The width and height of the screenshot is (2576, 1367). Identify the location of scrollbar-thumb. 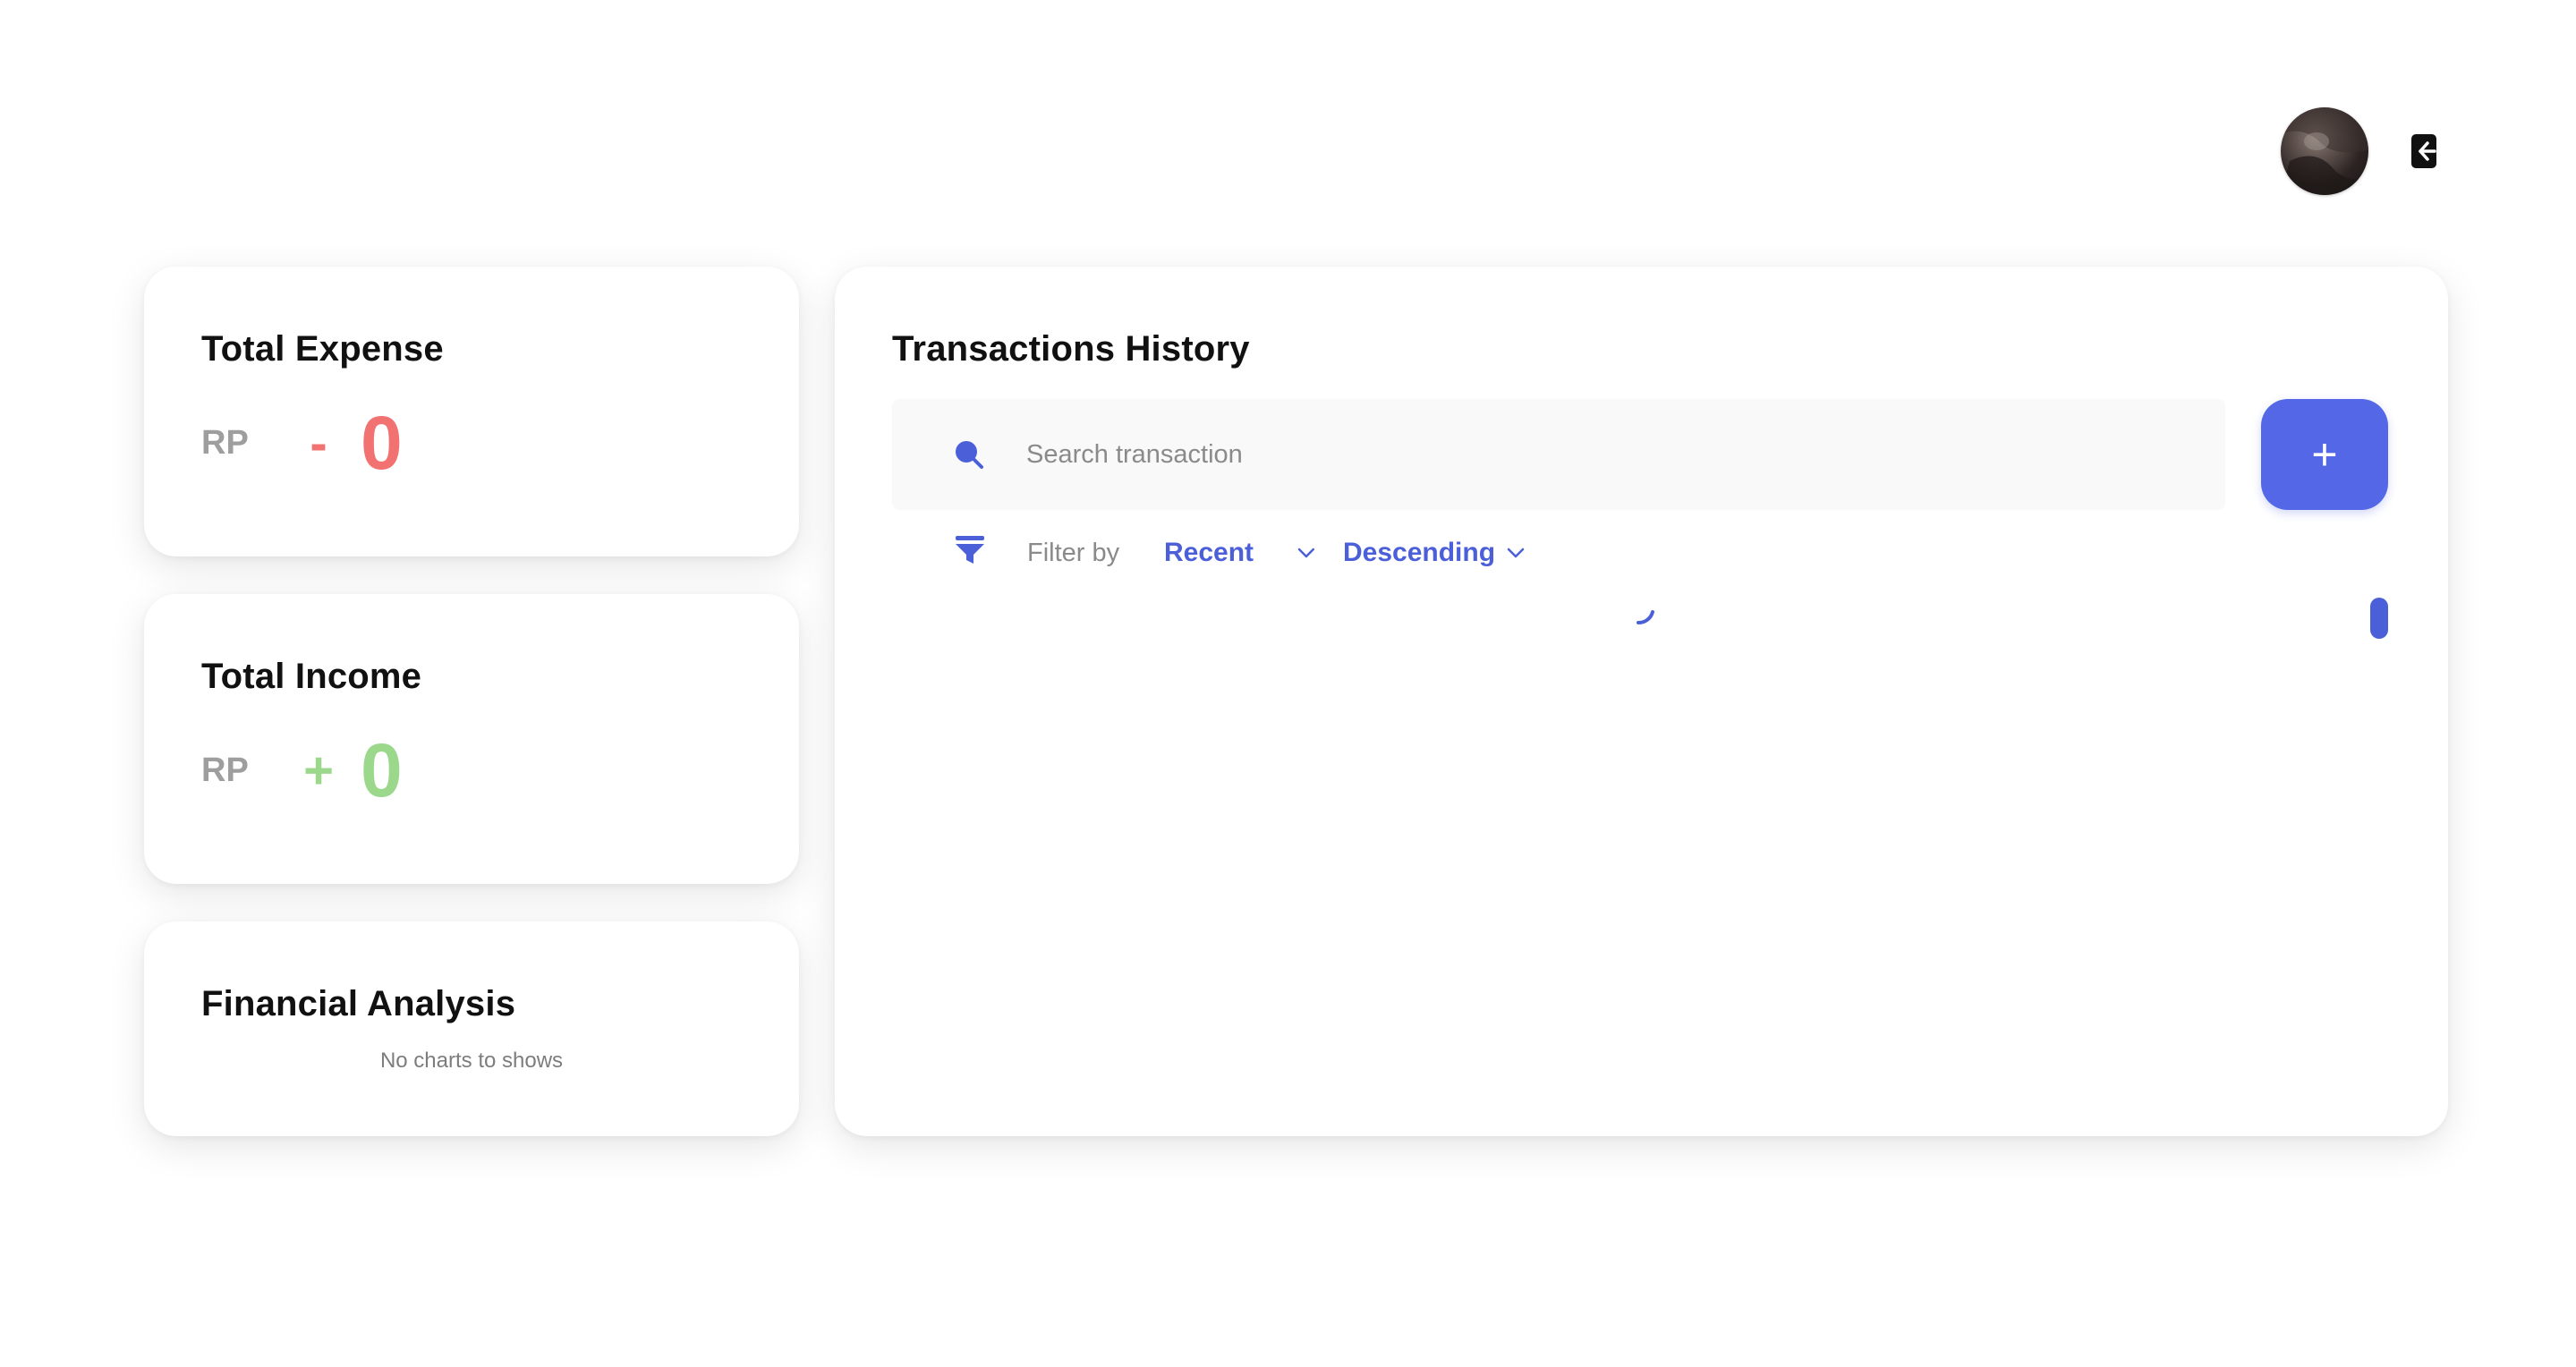
(2379, 618).